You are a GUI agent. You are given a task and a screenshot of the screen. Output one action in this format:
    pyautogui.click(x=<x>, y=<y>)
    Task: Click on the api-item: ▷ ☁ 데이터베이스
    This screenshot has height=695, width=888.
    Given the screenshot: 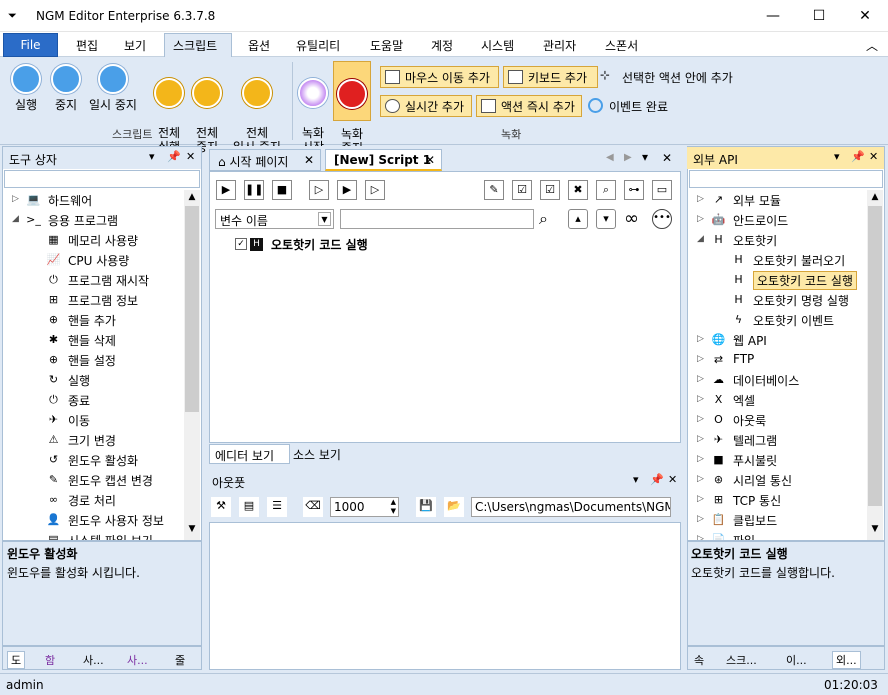 What is the action you would take?
    pyautogui.click(x=778, y=381)
    